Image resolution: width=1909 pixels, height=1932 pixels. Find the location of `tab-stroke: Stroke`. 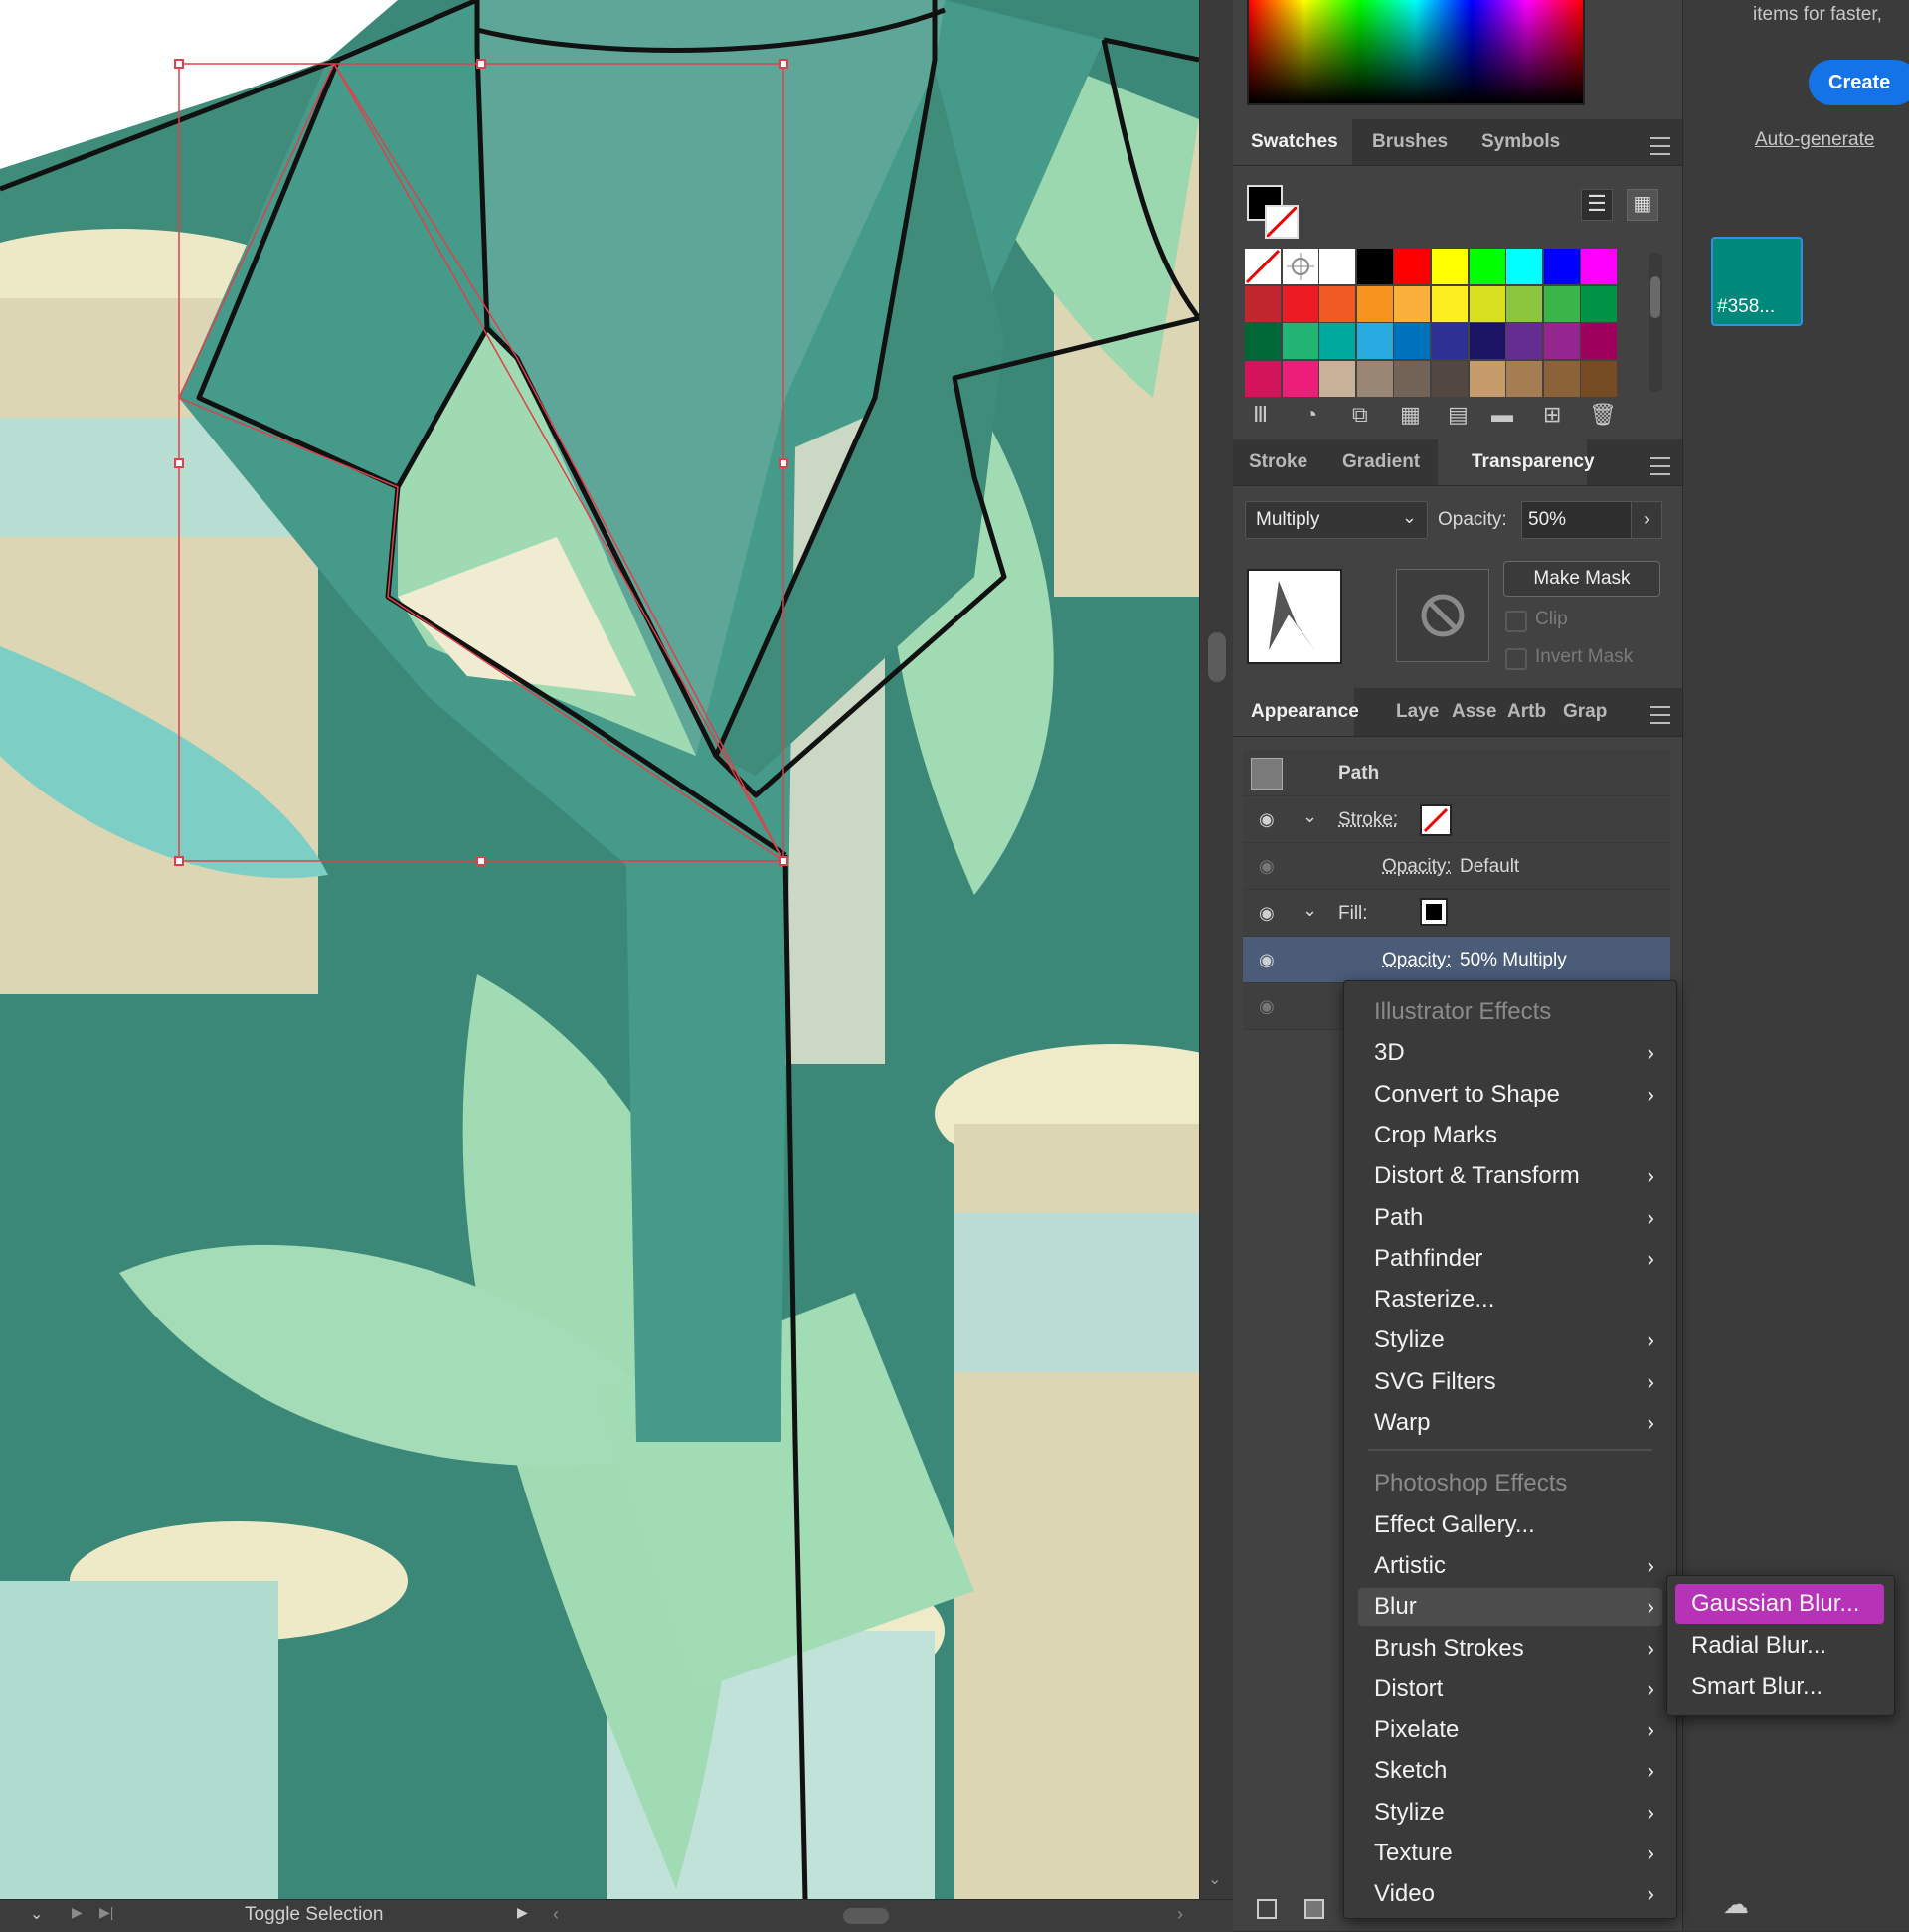

tab-stroke: Stroke is located at coordinates (1278, 462).